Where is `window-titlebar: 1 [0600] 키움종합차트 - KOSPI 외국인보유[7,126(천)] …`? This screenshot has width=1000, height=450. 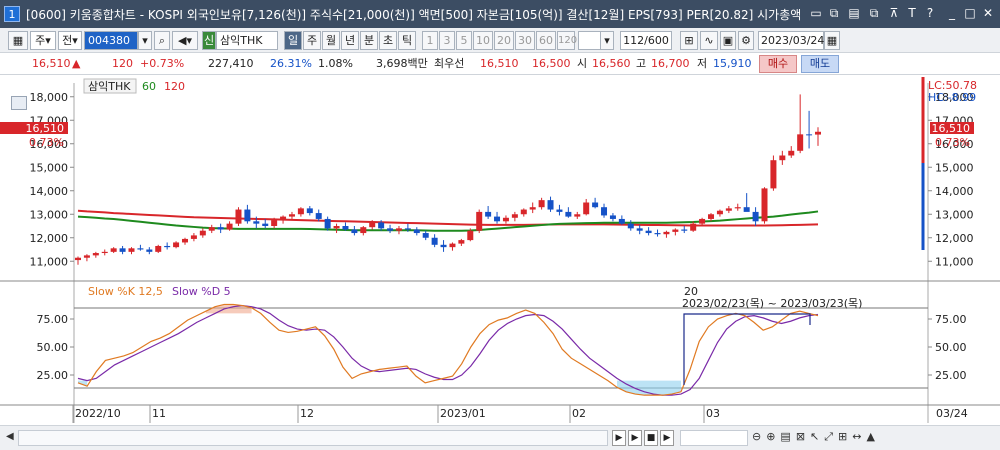
window-titlebar: 1 [0600] 키움종합차트 - KOSPI 외국인보유[7,126(천)] … is located at coordinates (500, 14).